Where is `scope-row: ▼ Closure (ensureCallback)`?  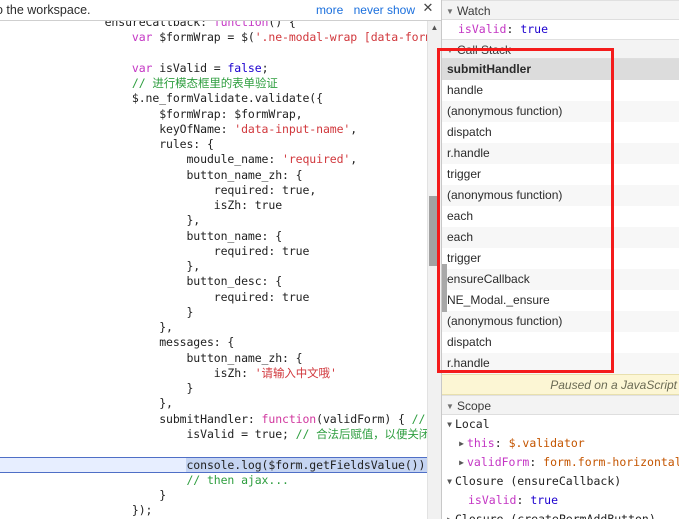
scope-row: ▼ Closure (ensureCallback) is located at coordinates (560, 481).